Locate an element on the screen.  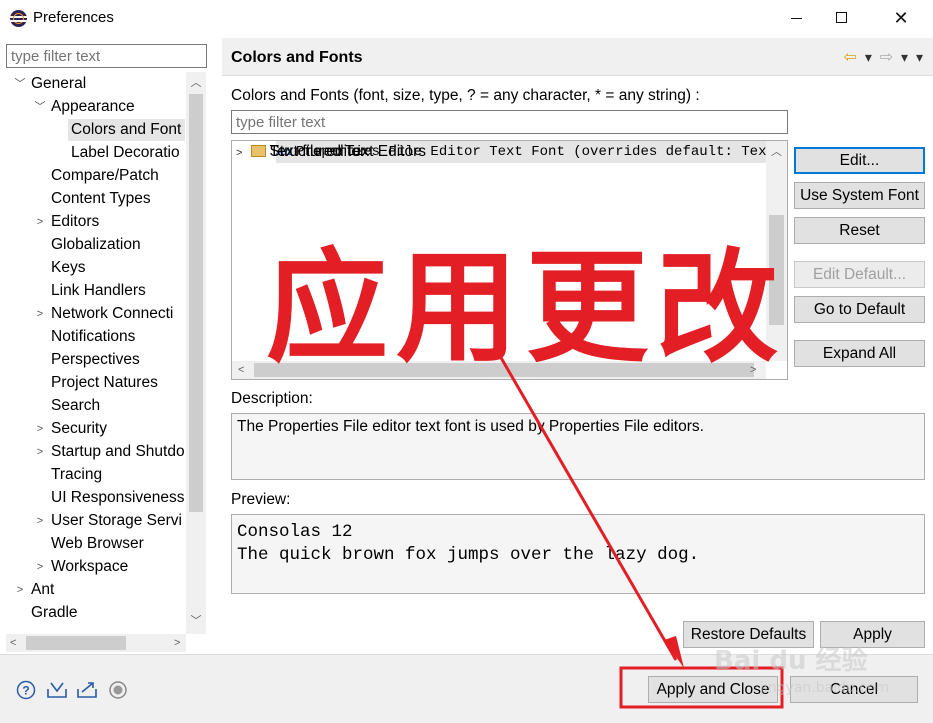
color-font-item: > Text file editor is located at coordinates (300, 152).